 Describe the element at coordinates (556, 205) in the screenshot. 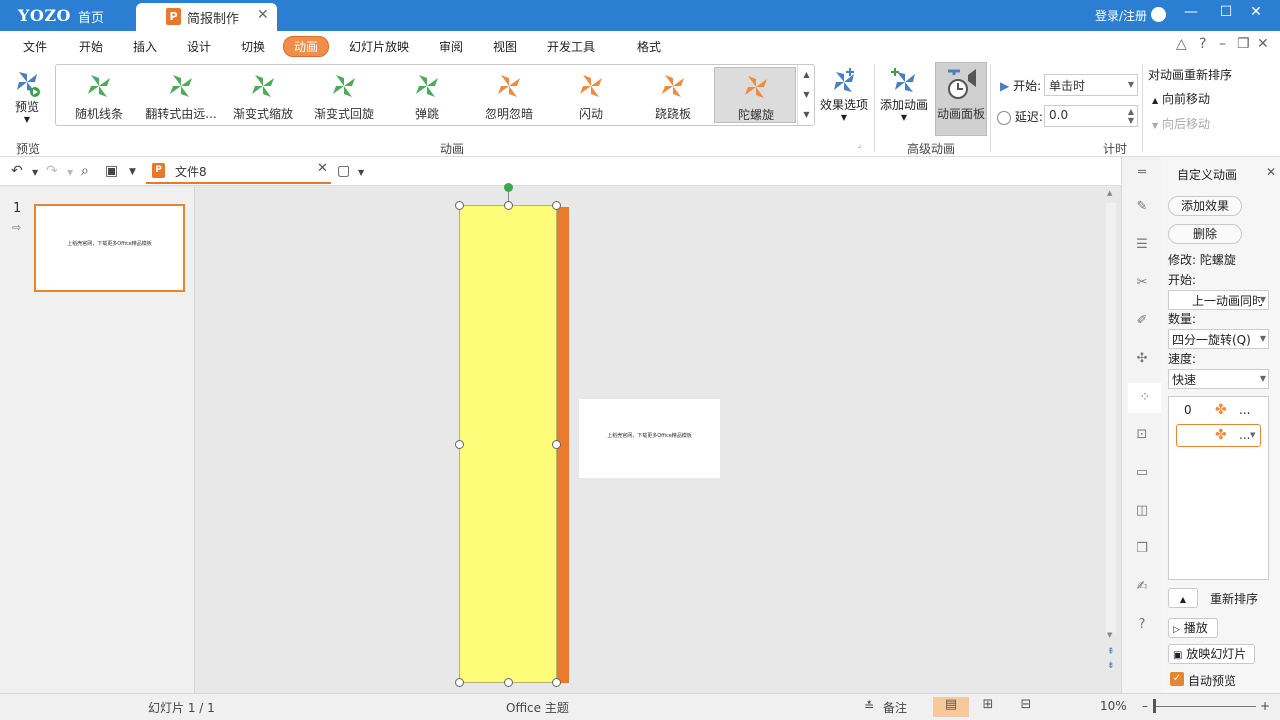

I see `resize-handle-tr` at that location.